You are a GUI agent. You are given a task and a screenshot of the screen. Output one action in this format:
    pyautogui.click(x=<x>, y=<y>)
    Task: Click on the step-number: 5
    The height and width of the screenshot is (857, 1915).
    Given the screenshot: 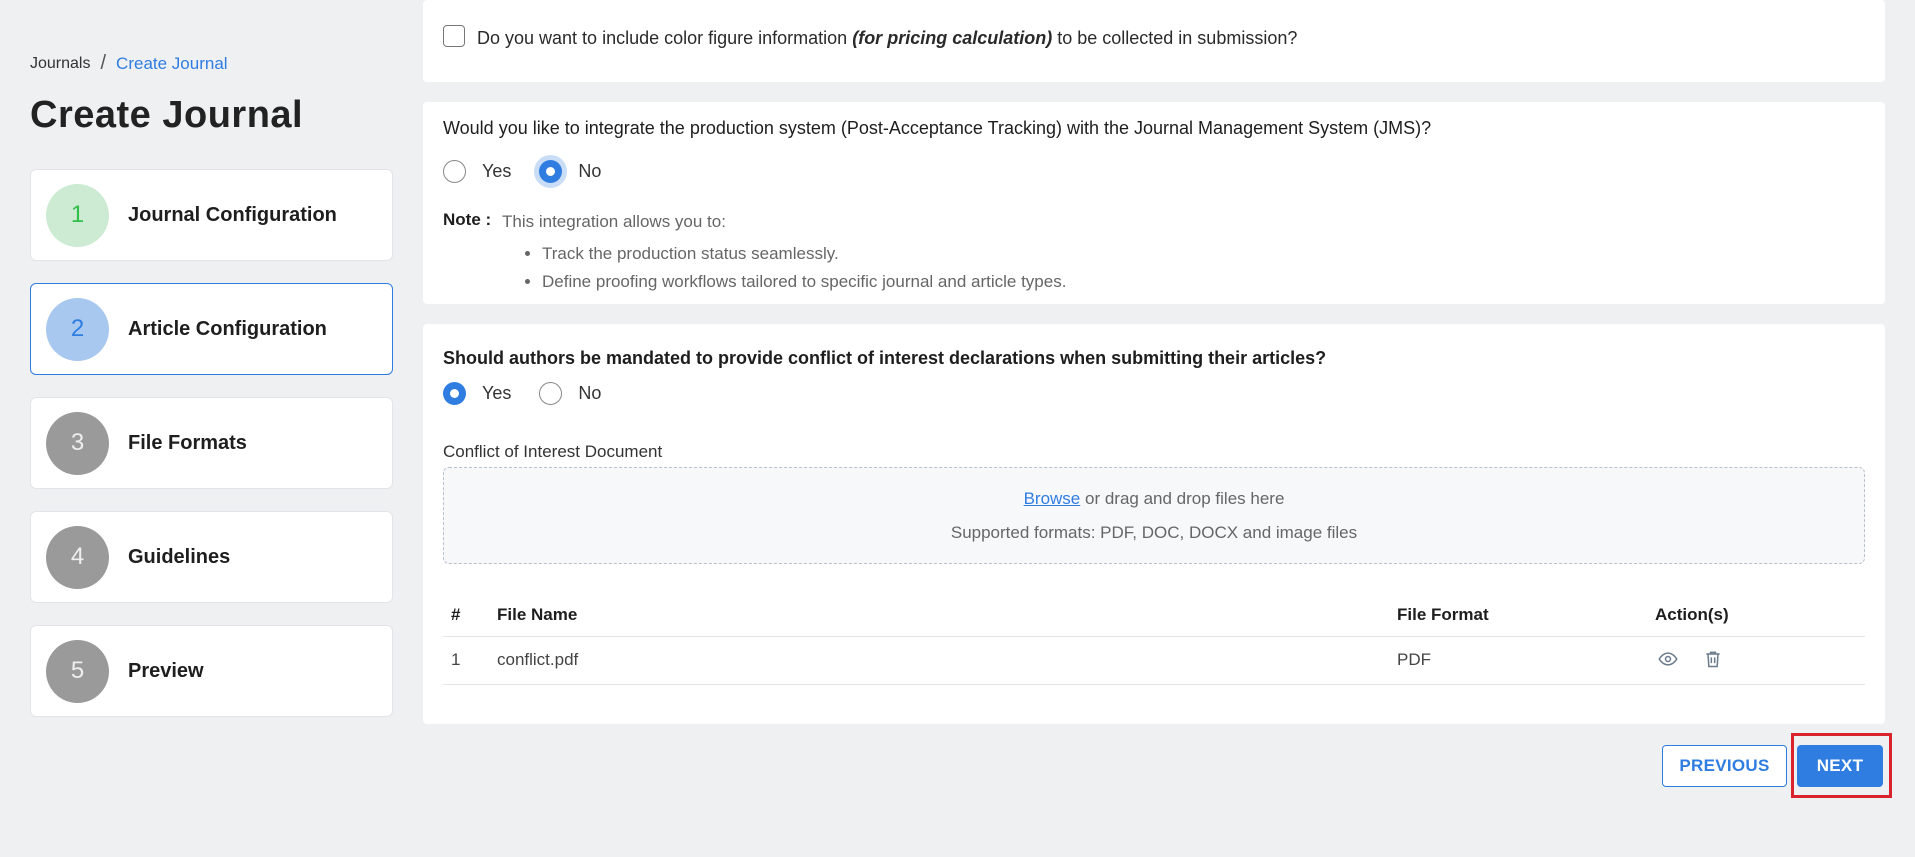 What is the action you would take?
    pyautogui.click(x=77, y=671)
    